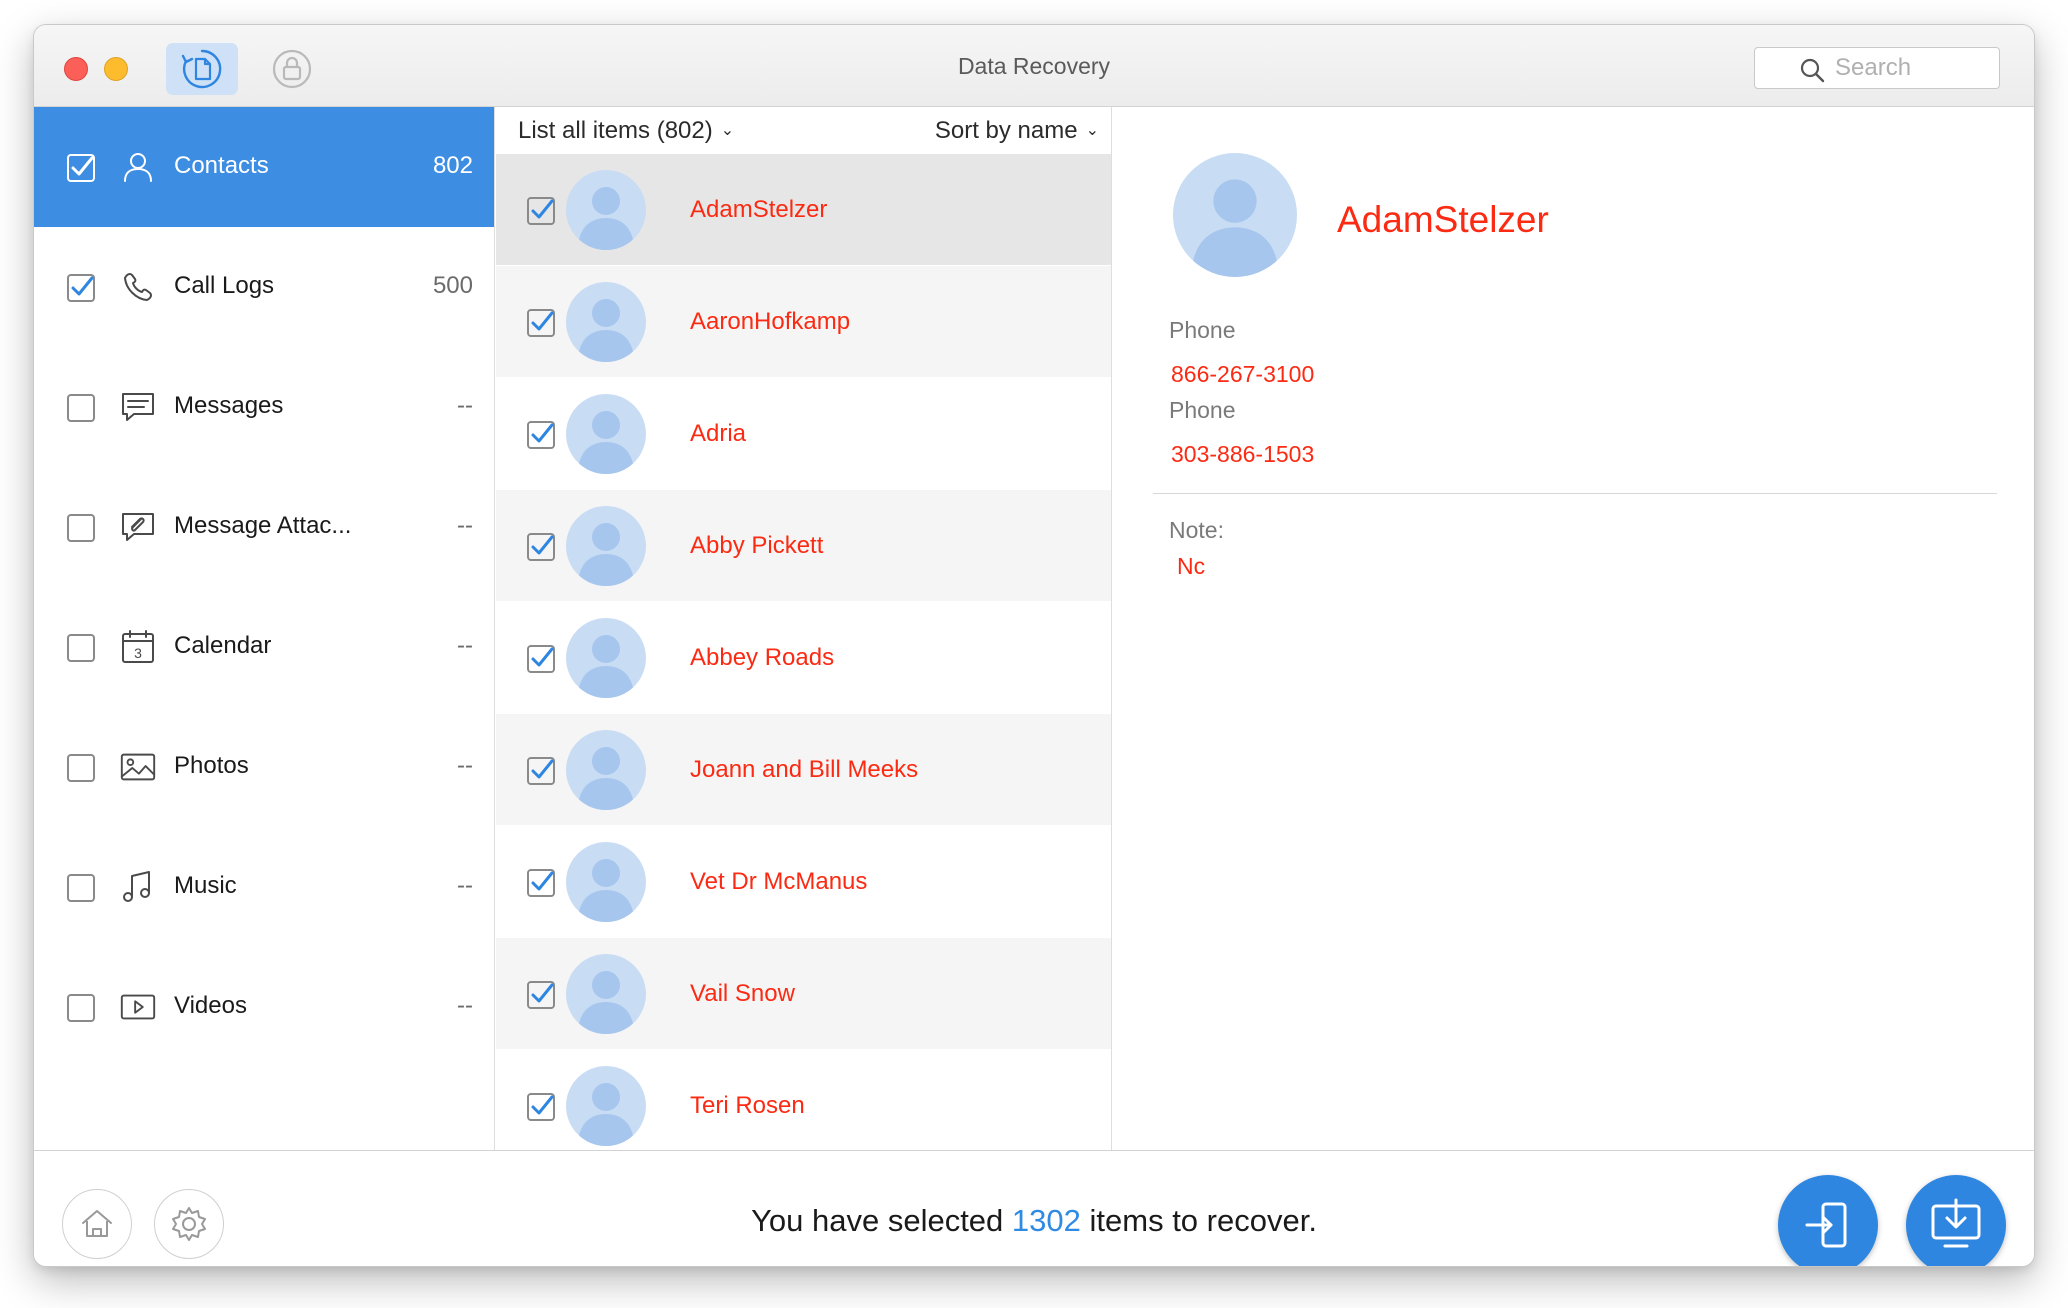 This screenshot has width=2068, height=1308. I want to click on photo-icon, so click(138, 767).